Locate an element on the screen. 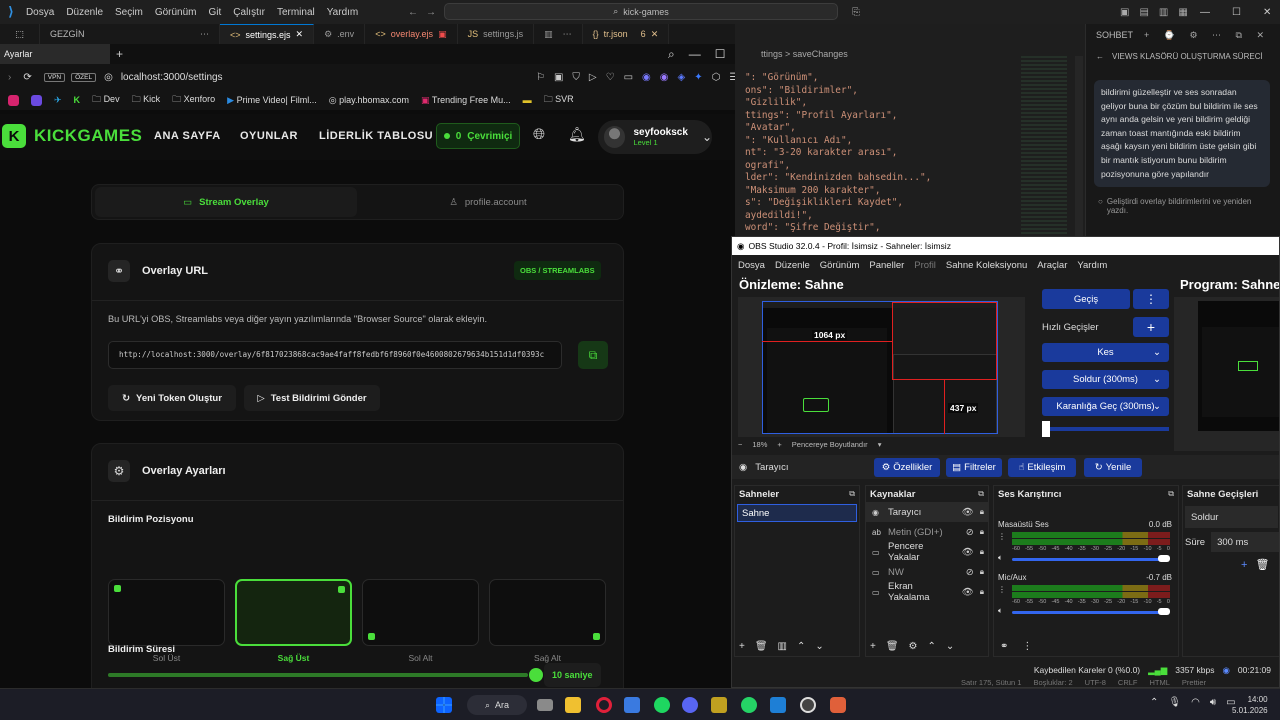  obs-menu-item: Dosya is located at coordinates (751, 265).